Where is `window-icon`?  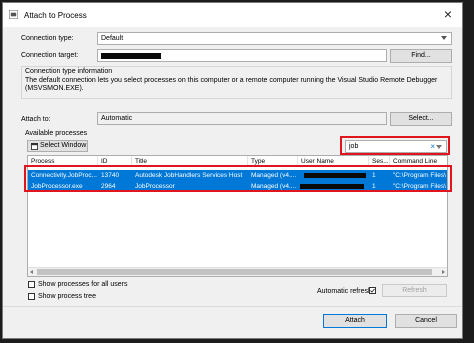
window-icon is located at coordinates (34, 146).